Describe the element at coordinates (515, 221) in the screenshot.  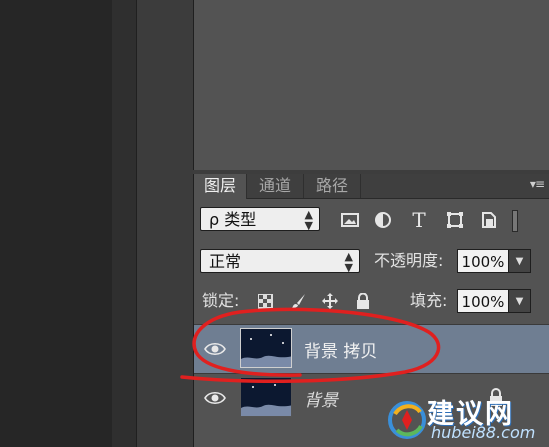
I see `filter-toggle` at that location.